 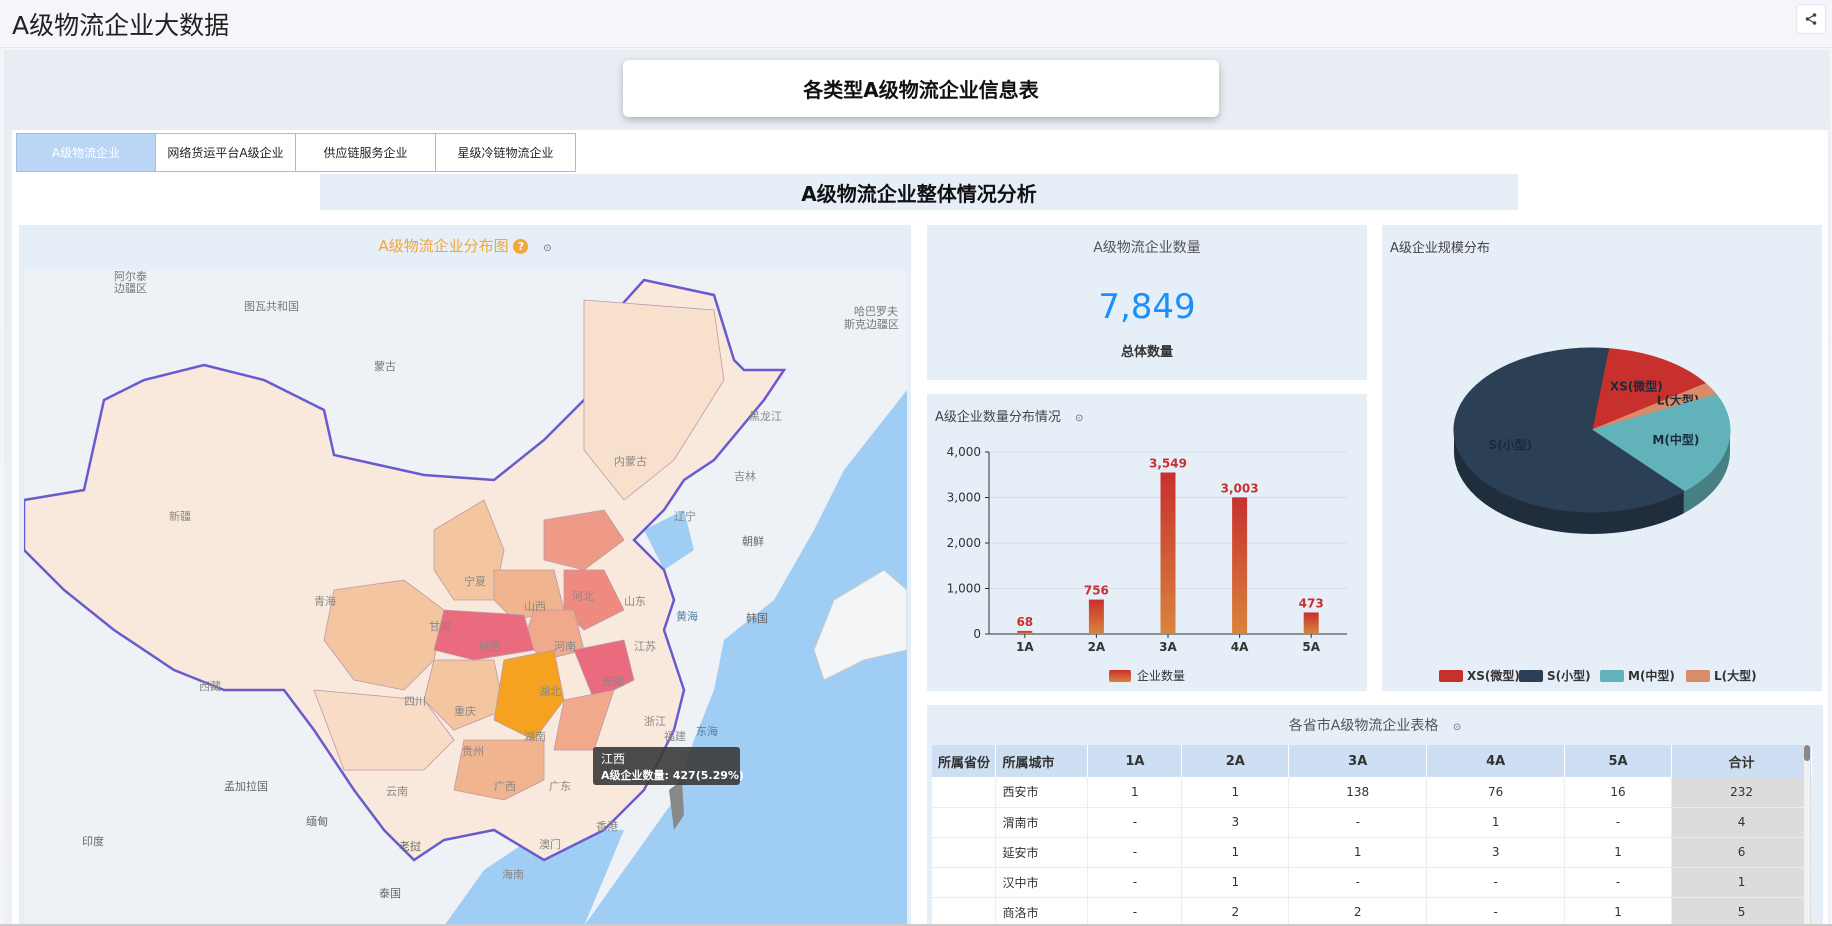 What do you see at coordinates (1147, 307) in the screenshot?
I see `count-value: 7,849` at bounding box center [1147, 307].